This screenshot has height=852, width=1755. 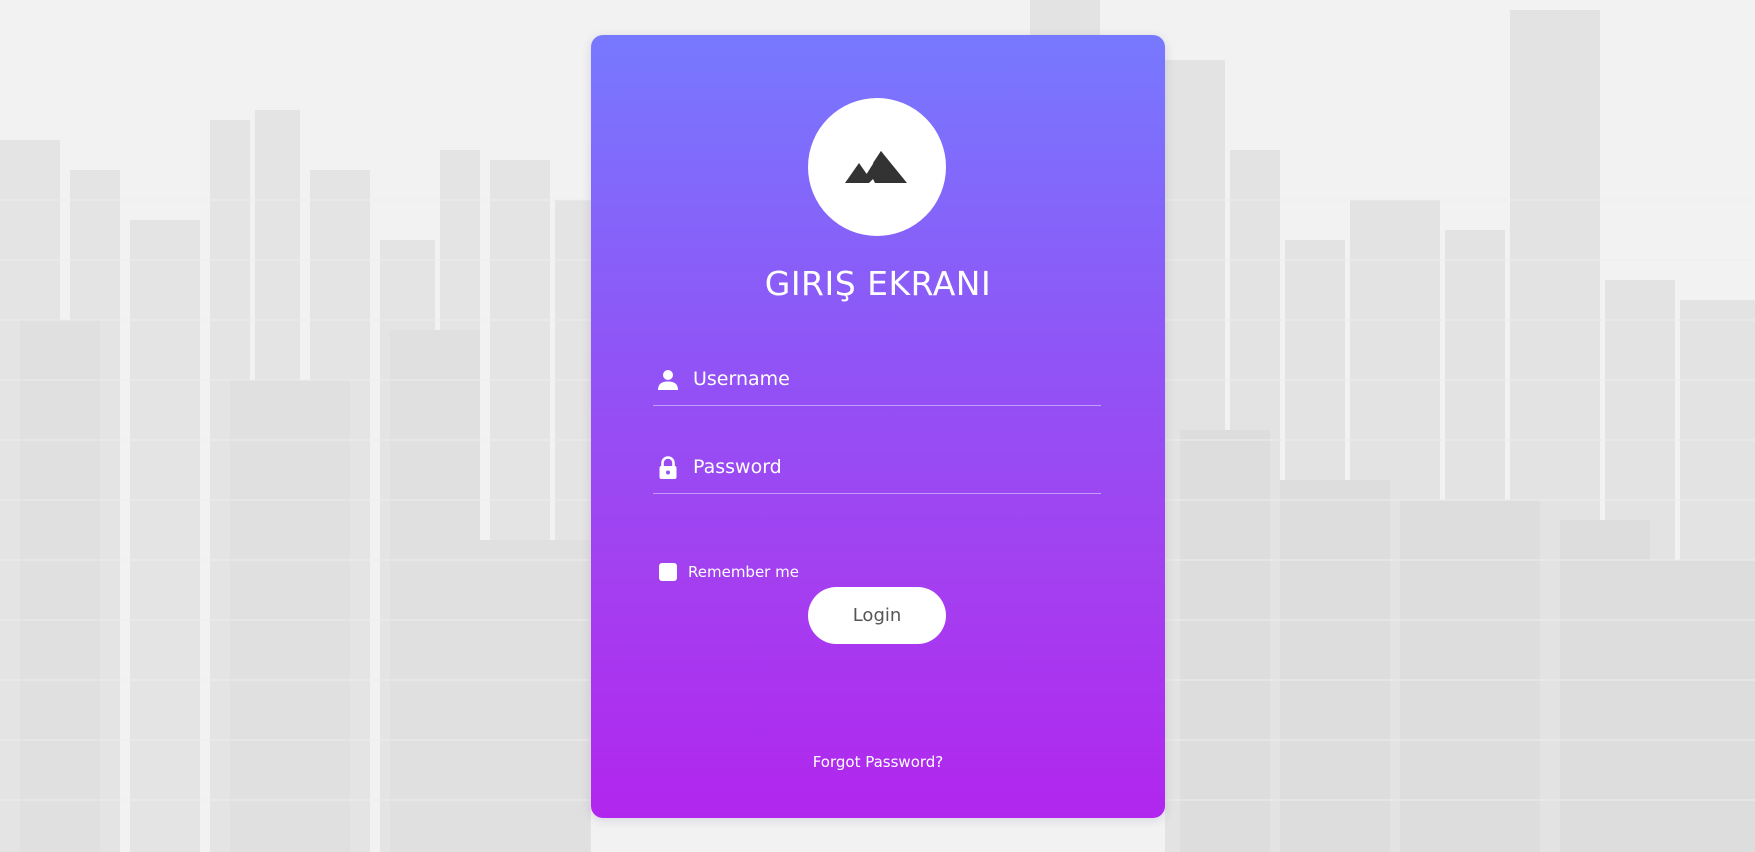 I want to click on remember-me-label: Remember me, so click(x=743, y=572).